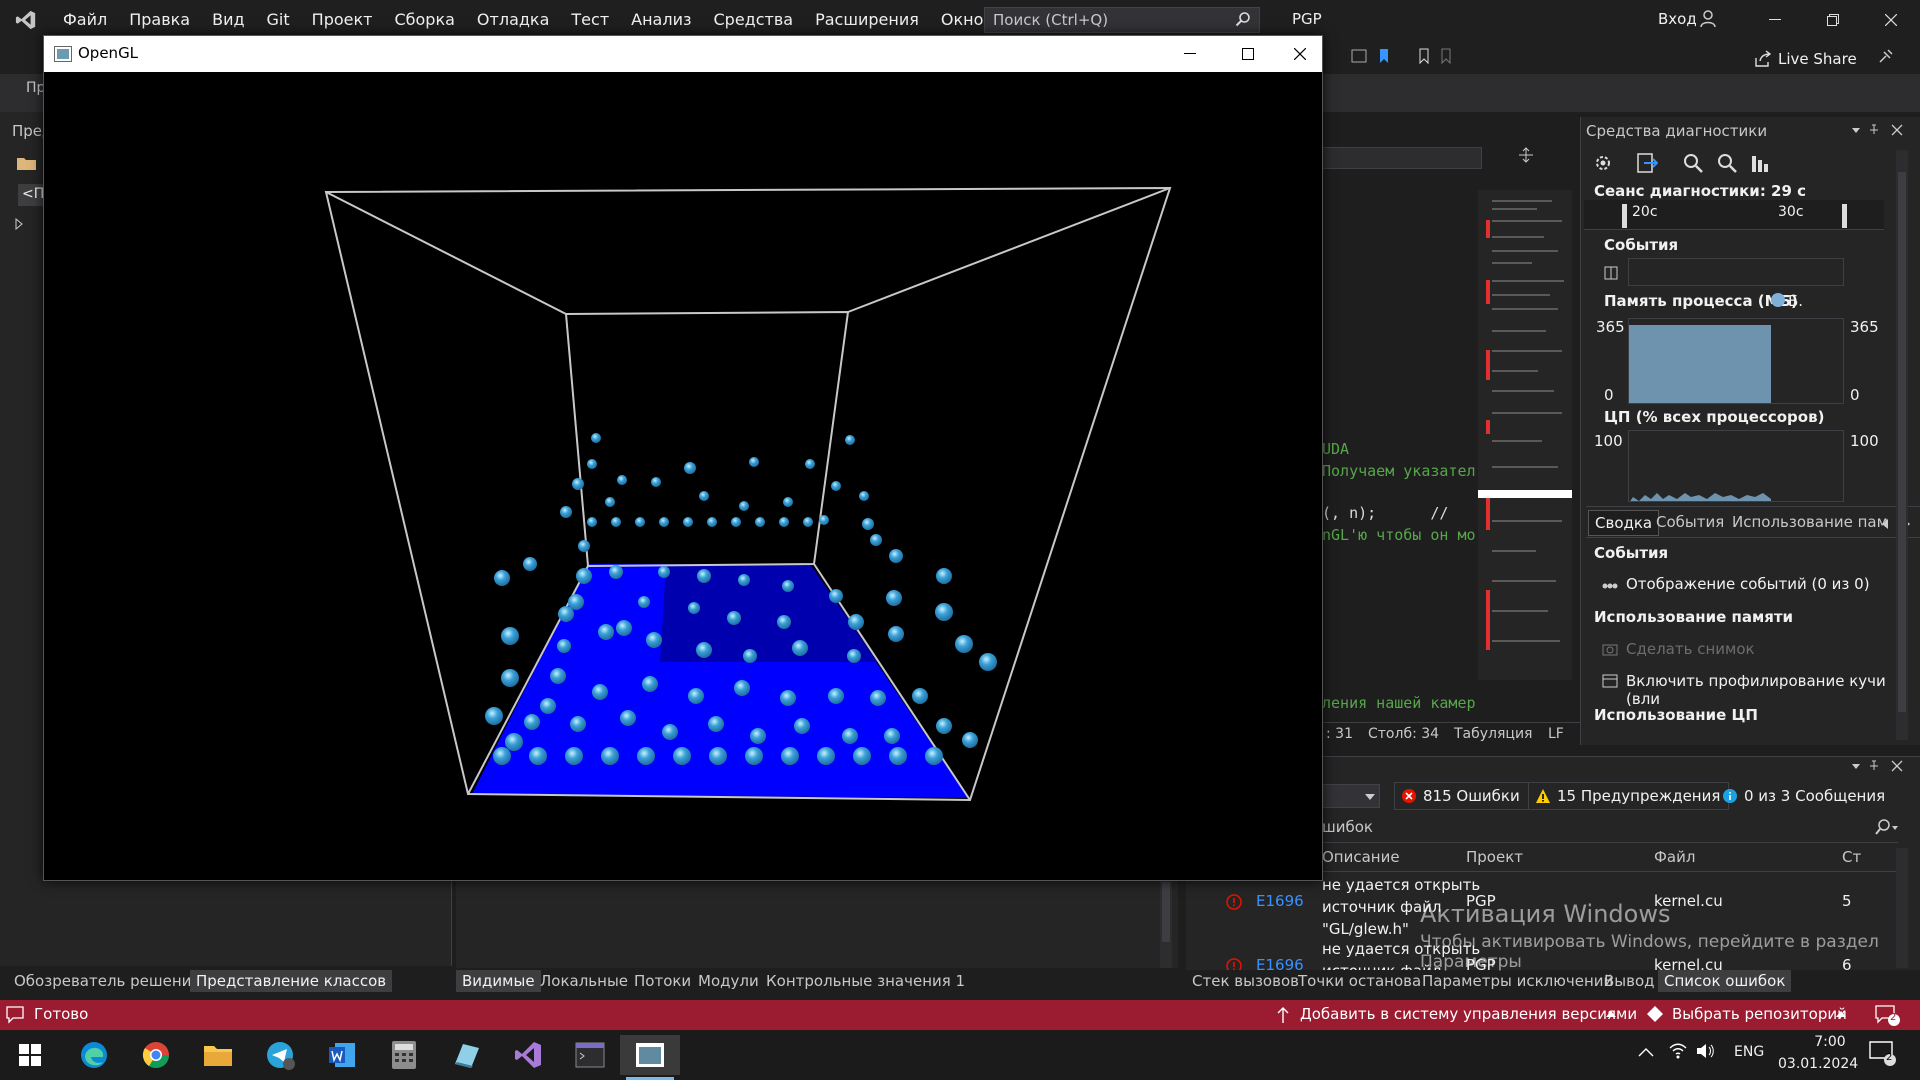 The image size is (1920, 1080). Describe the element at coordinates (1714, 417) in the screenshot. I see `cpu-section-label: ЦП (% всех процессоров)` at that location.